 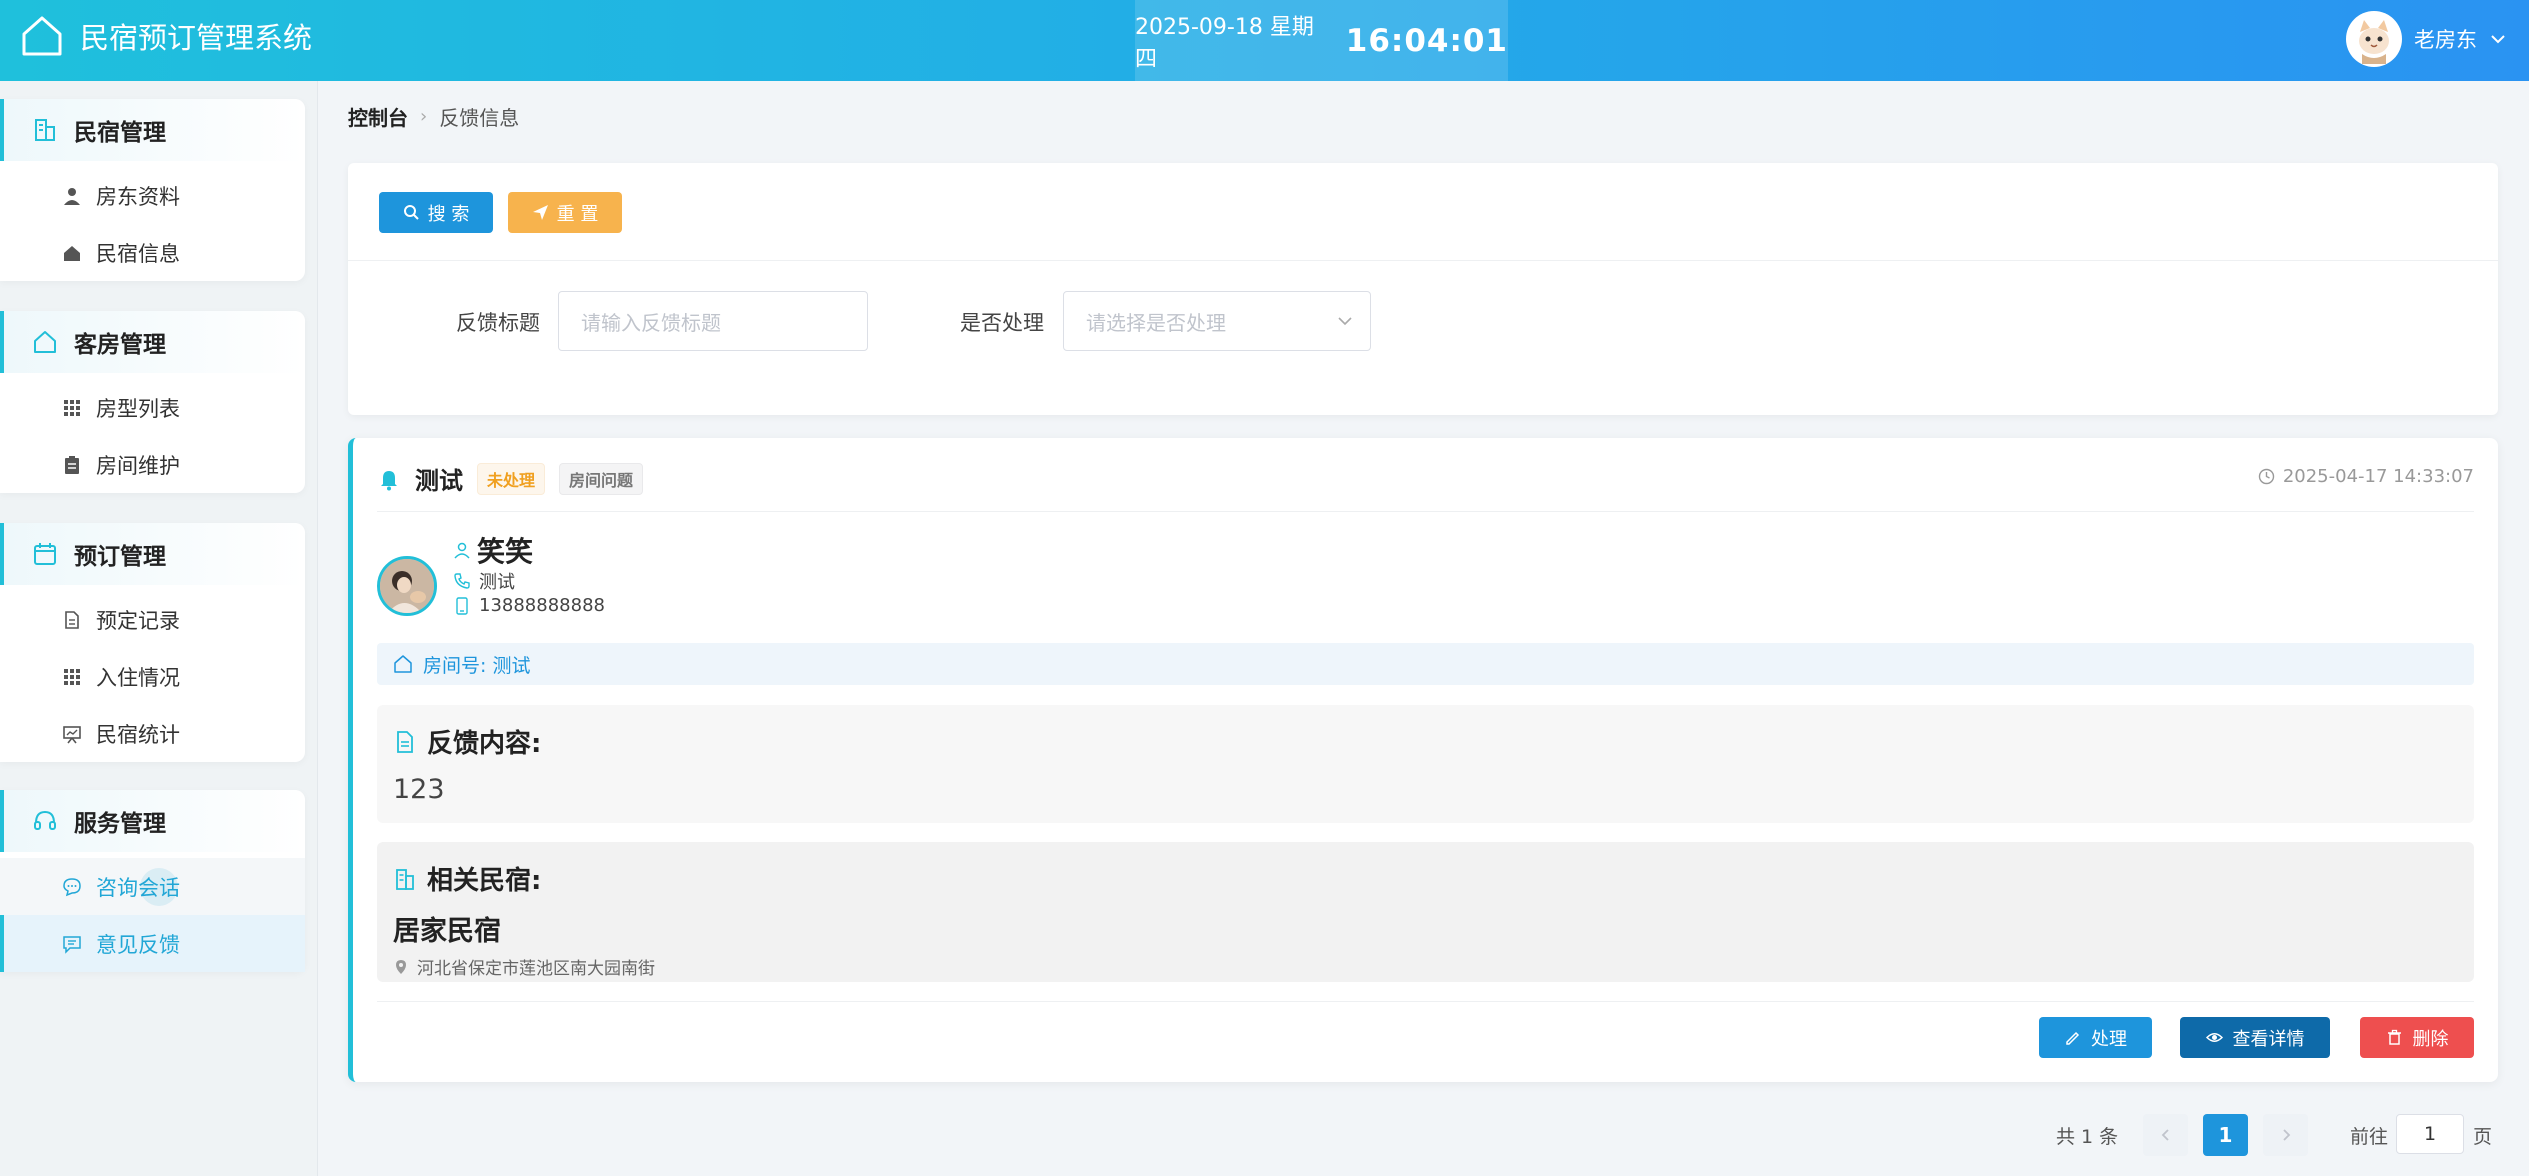 I want to click on calendar-icon, so click(x=45, y=554).